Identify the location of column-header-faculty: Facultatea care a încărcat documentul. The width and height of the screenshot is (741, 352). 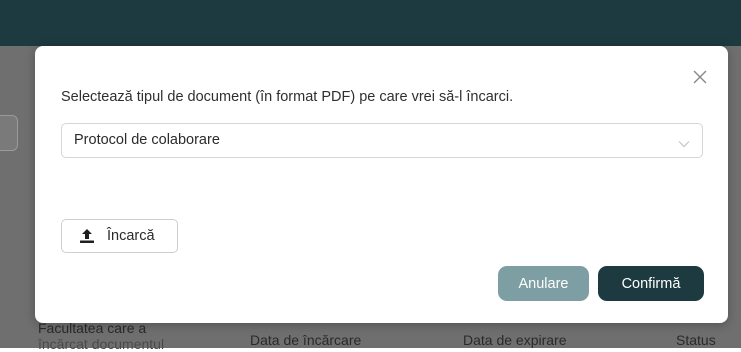
(101, 336).